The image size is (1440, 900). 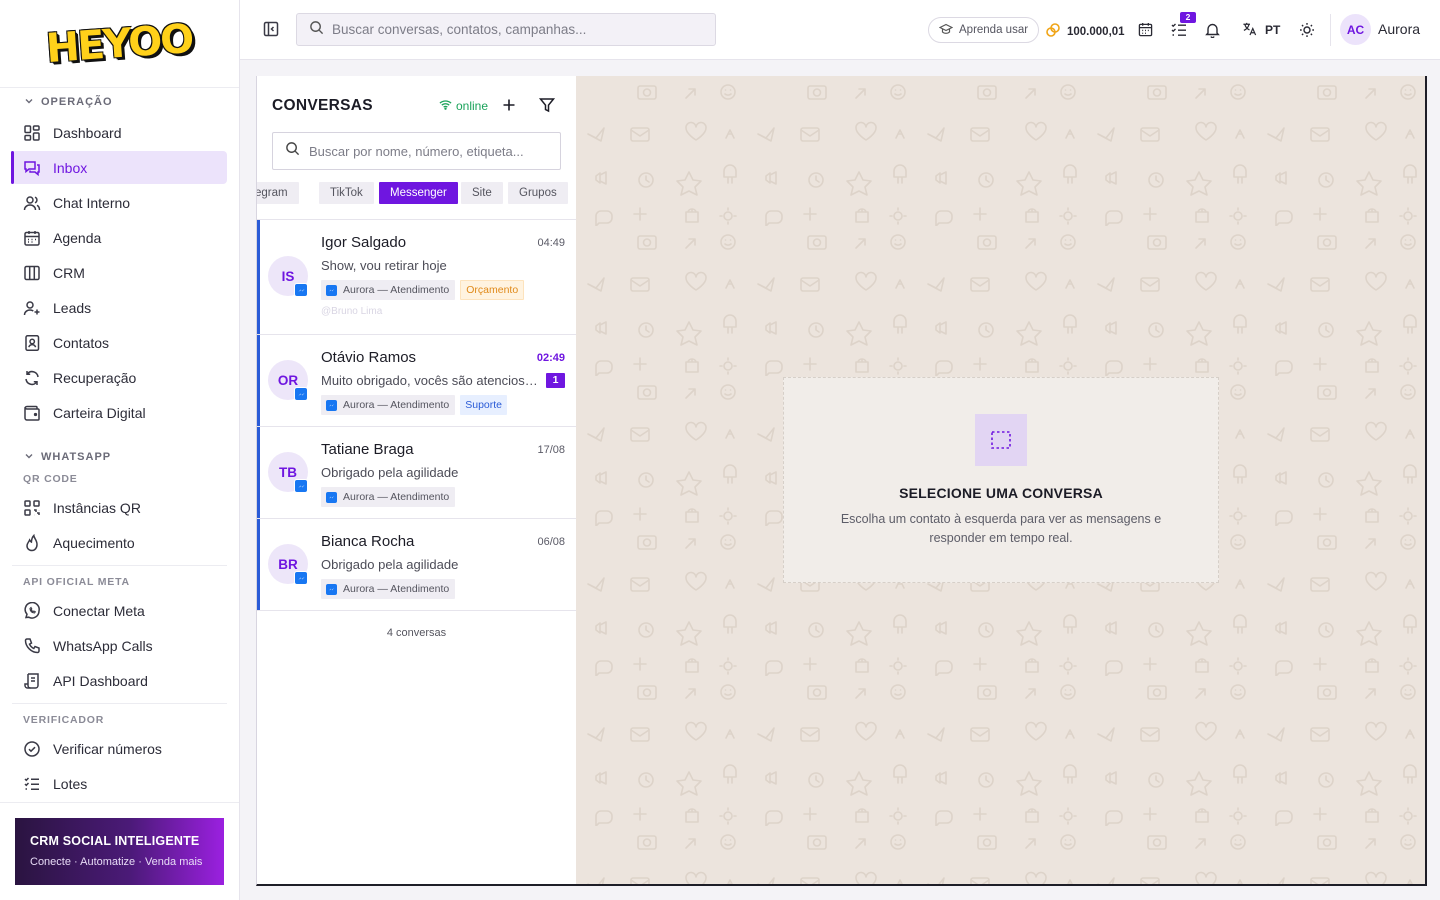 What do you see at coordinates (107, 748) in the screenshot?
I see `sidebar-item-label: Verificar números` at bounding box center [107, 748].